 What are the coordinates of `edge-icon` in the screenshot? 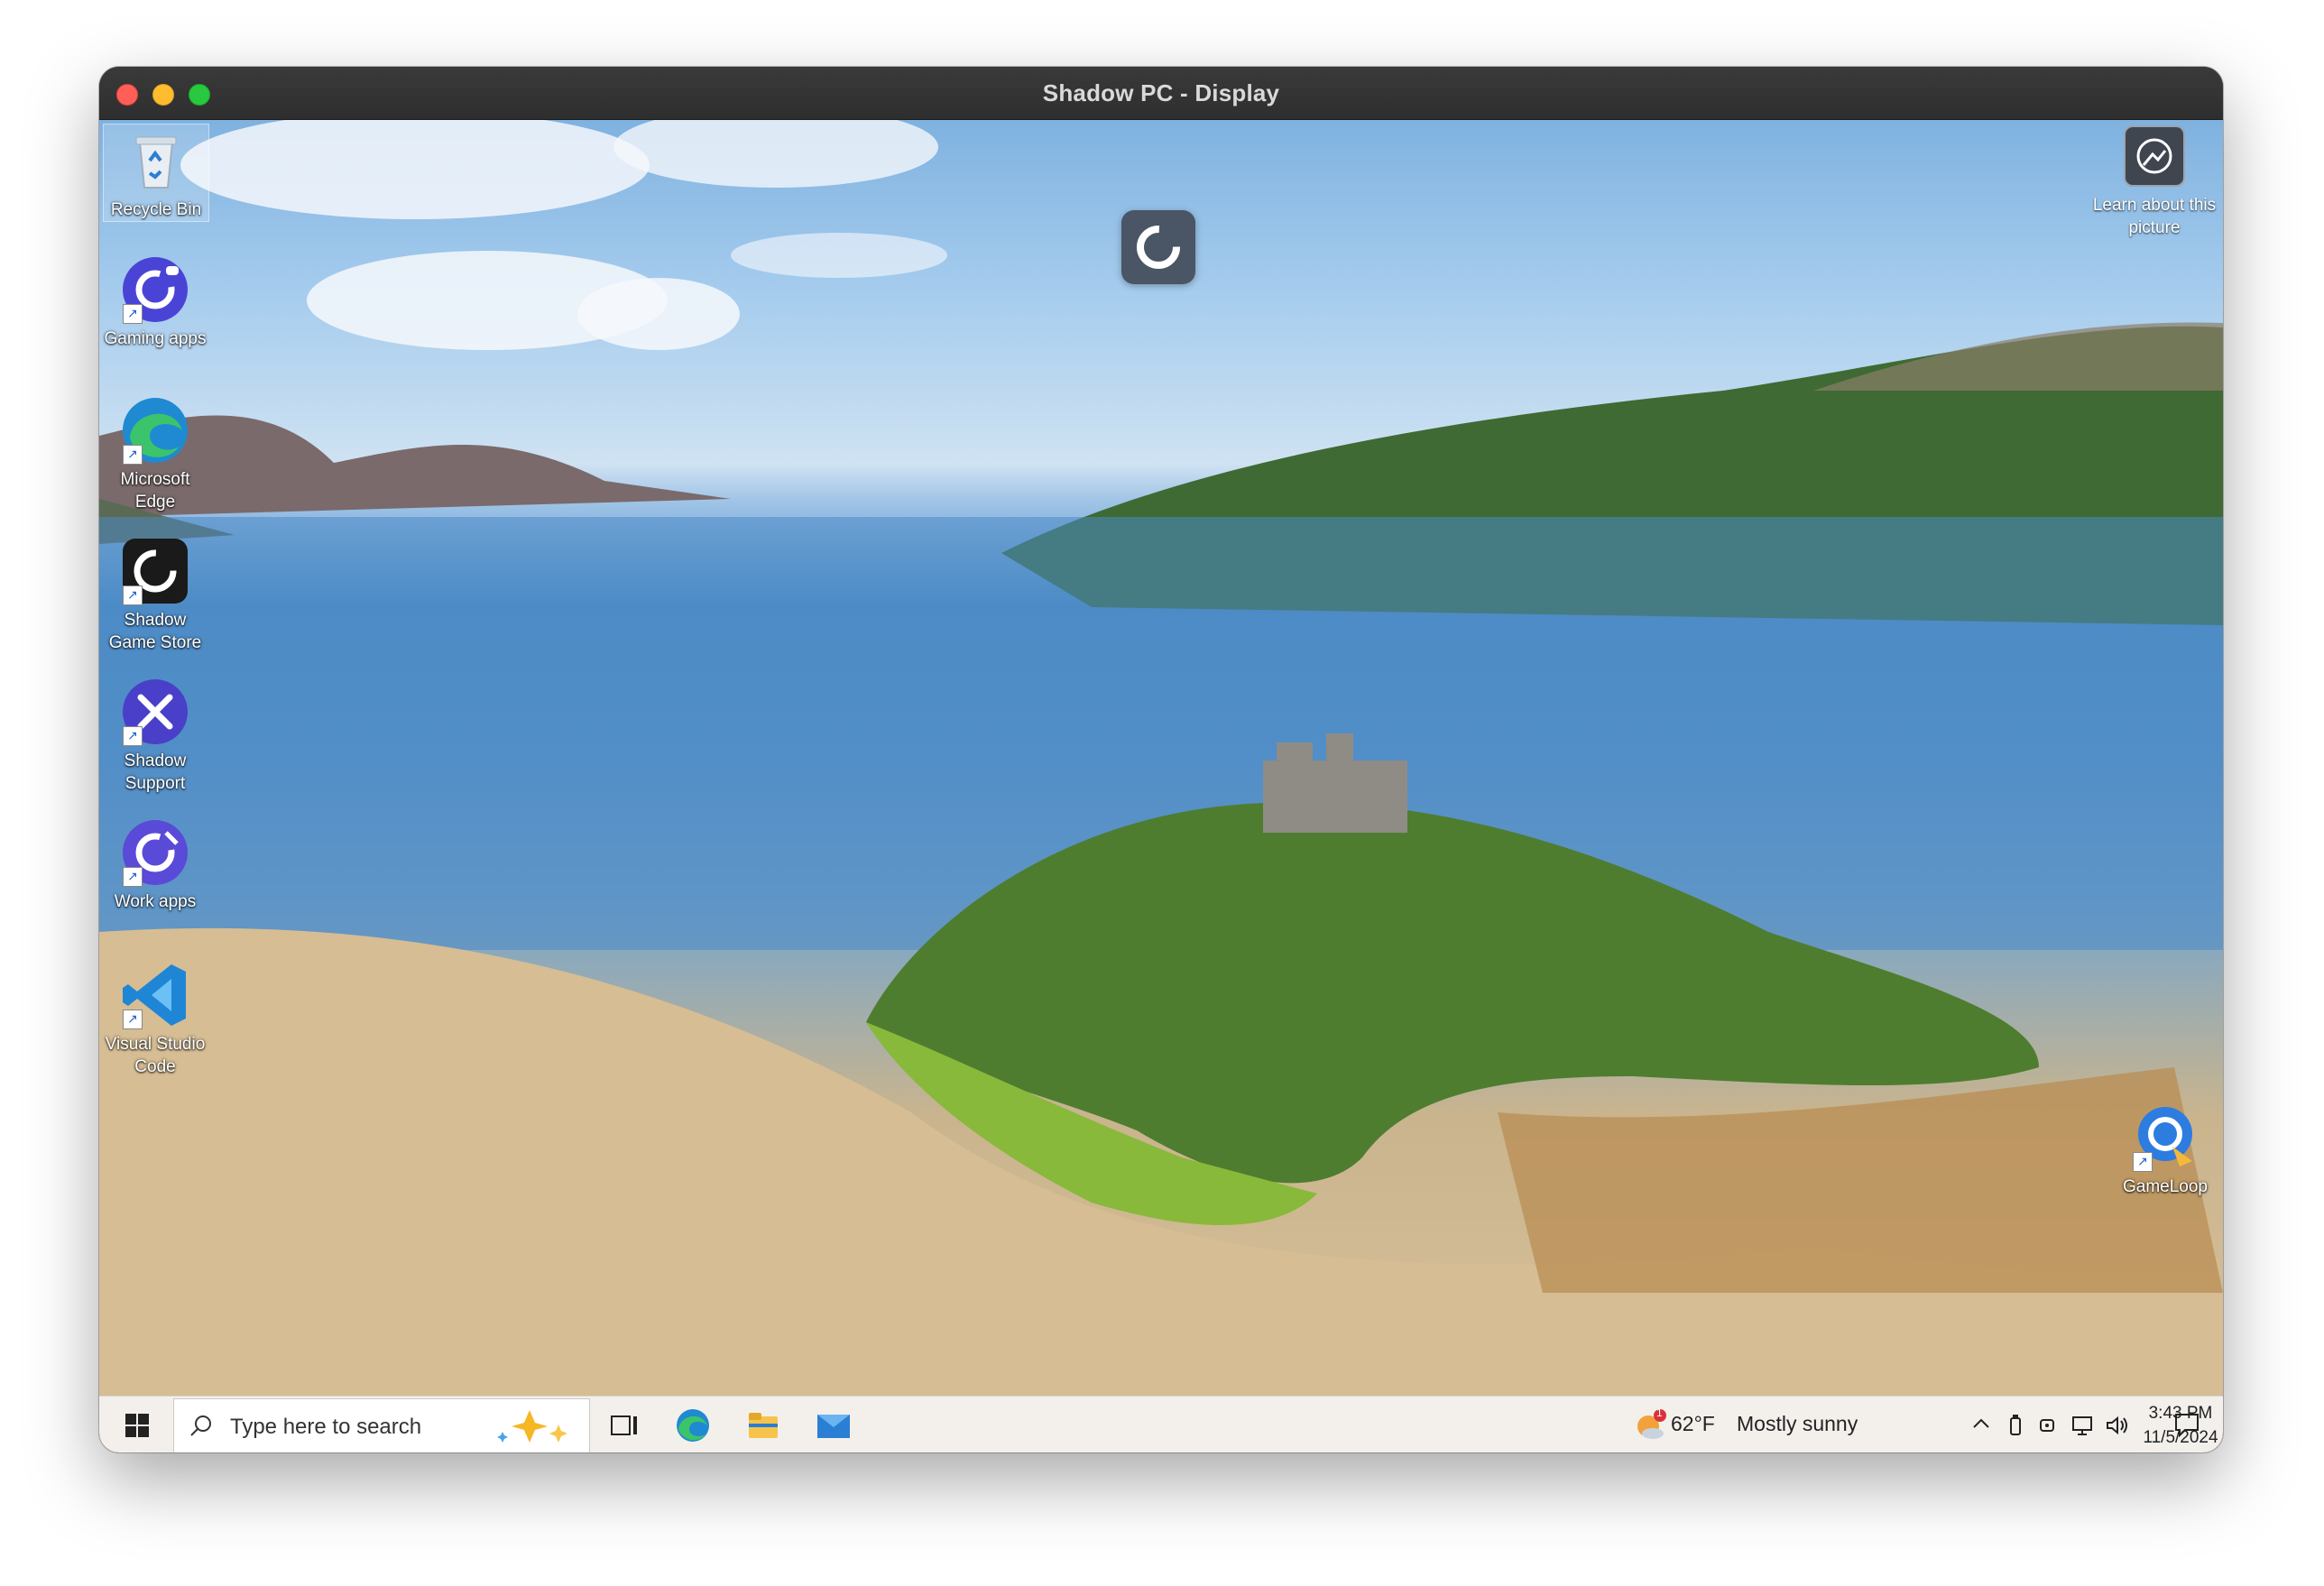 It's located at (693, 1425).